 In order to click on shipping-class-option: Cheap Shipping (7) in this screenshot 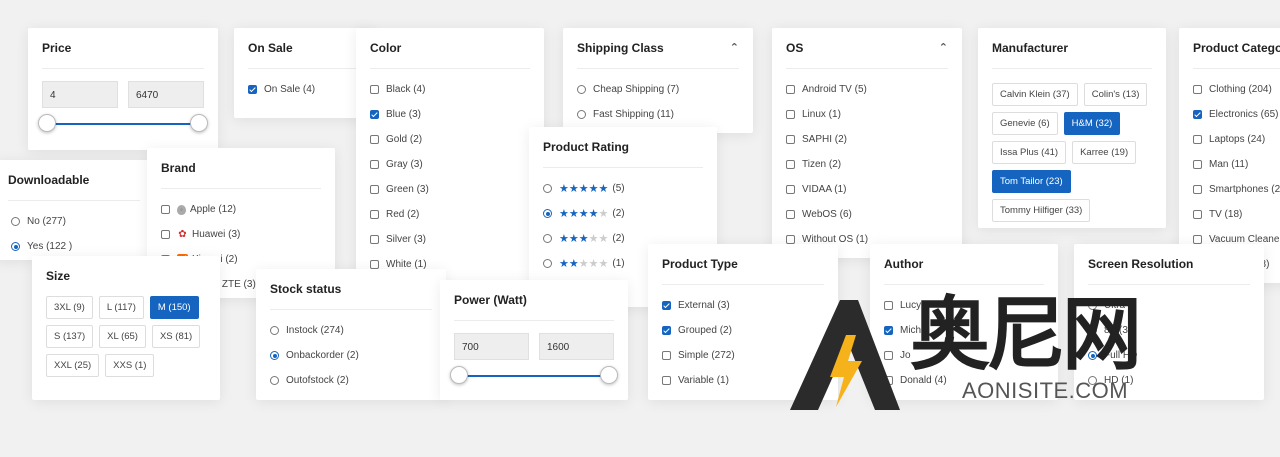, I will do `click(658, 89)`.